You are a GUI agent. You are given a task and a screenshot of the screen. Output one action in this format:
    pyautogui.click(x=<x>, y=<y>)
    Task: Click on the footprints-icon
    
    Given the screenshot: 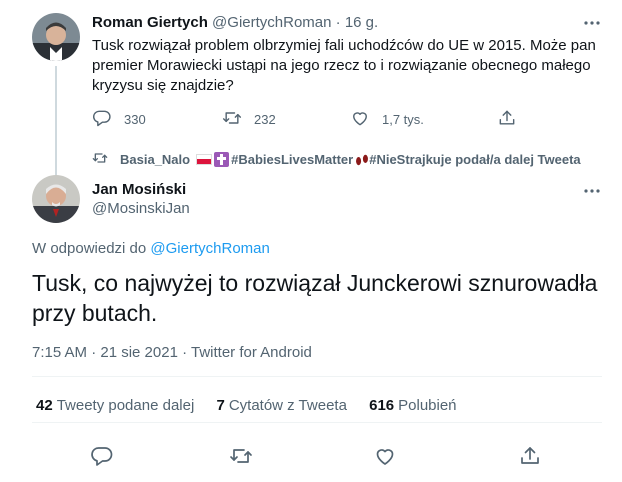 What is the action you would take?
    pyautogui.click(x=361, y=159)
    